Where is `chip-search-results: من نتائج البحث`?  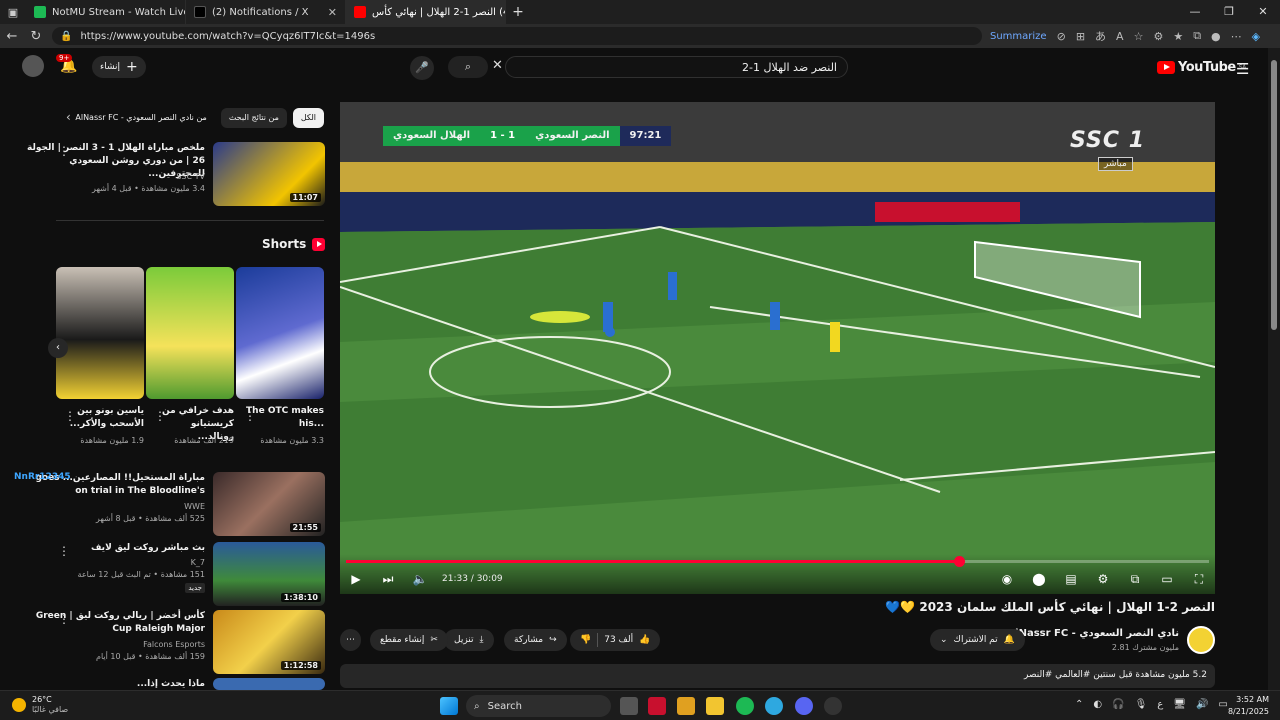
chip-search-results: من نتائج البحث is located at coordinates (253, 118).